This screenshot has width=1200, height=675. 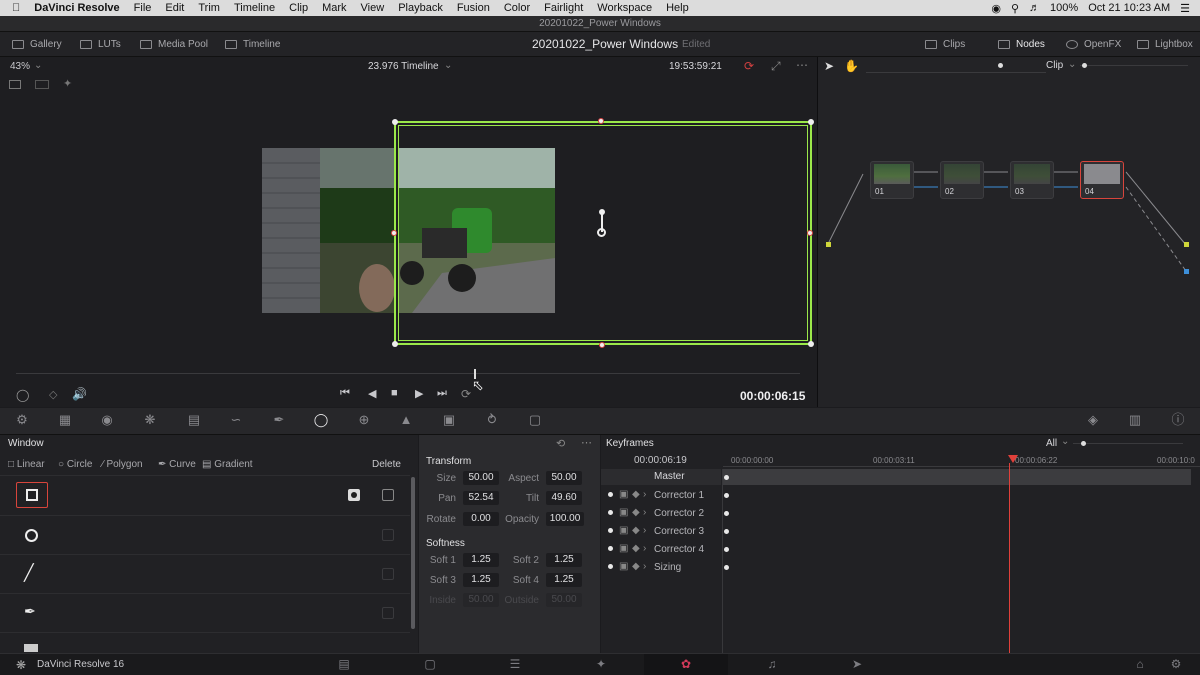 What do you see at coordinates (53, 394) in the screenshot?
I see `layers-icon: ◇` at bounding box center [53, 394].